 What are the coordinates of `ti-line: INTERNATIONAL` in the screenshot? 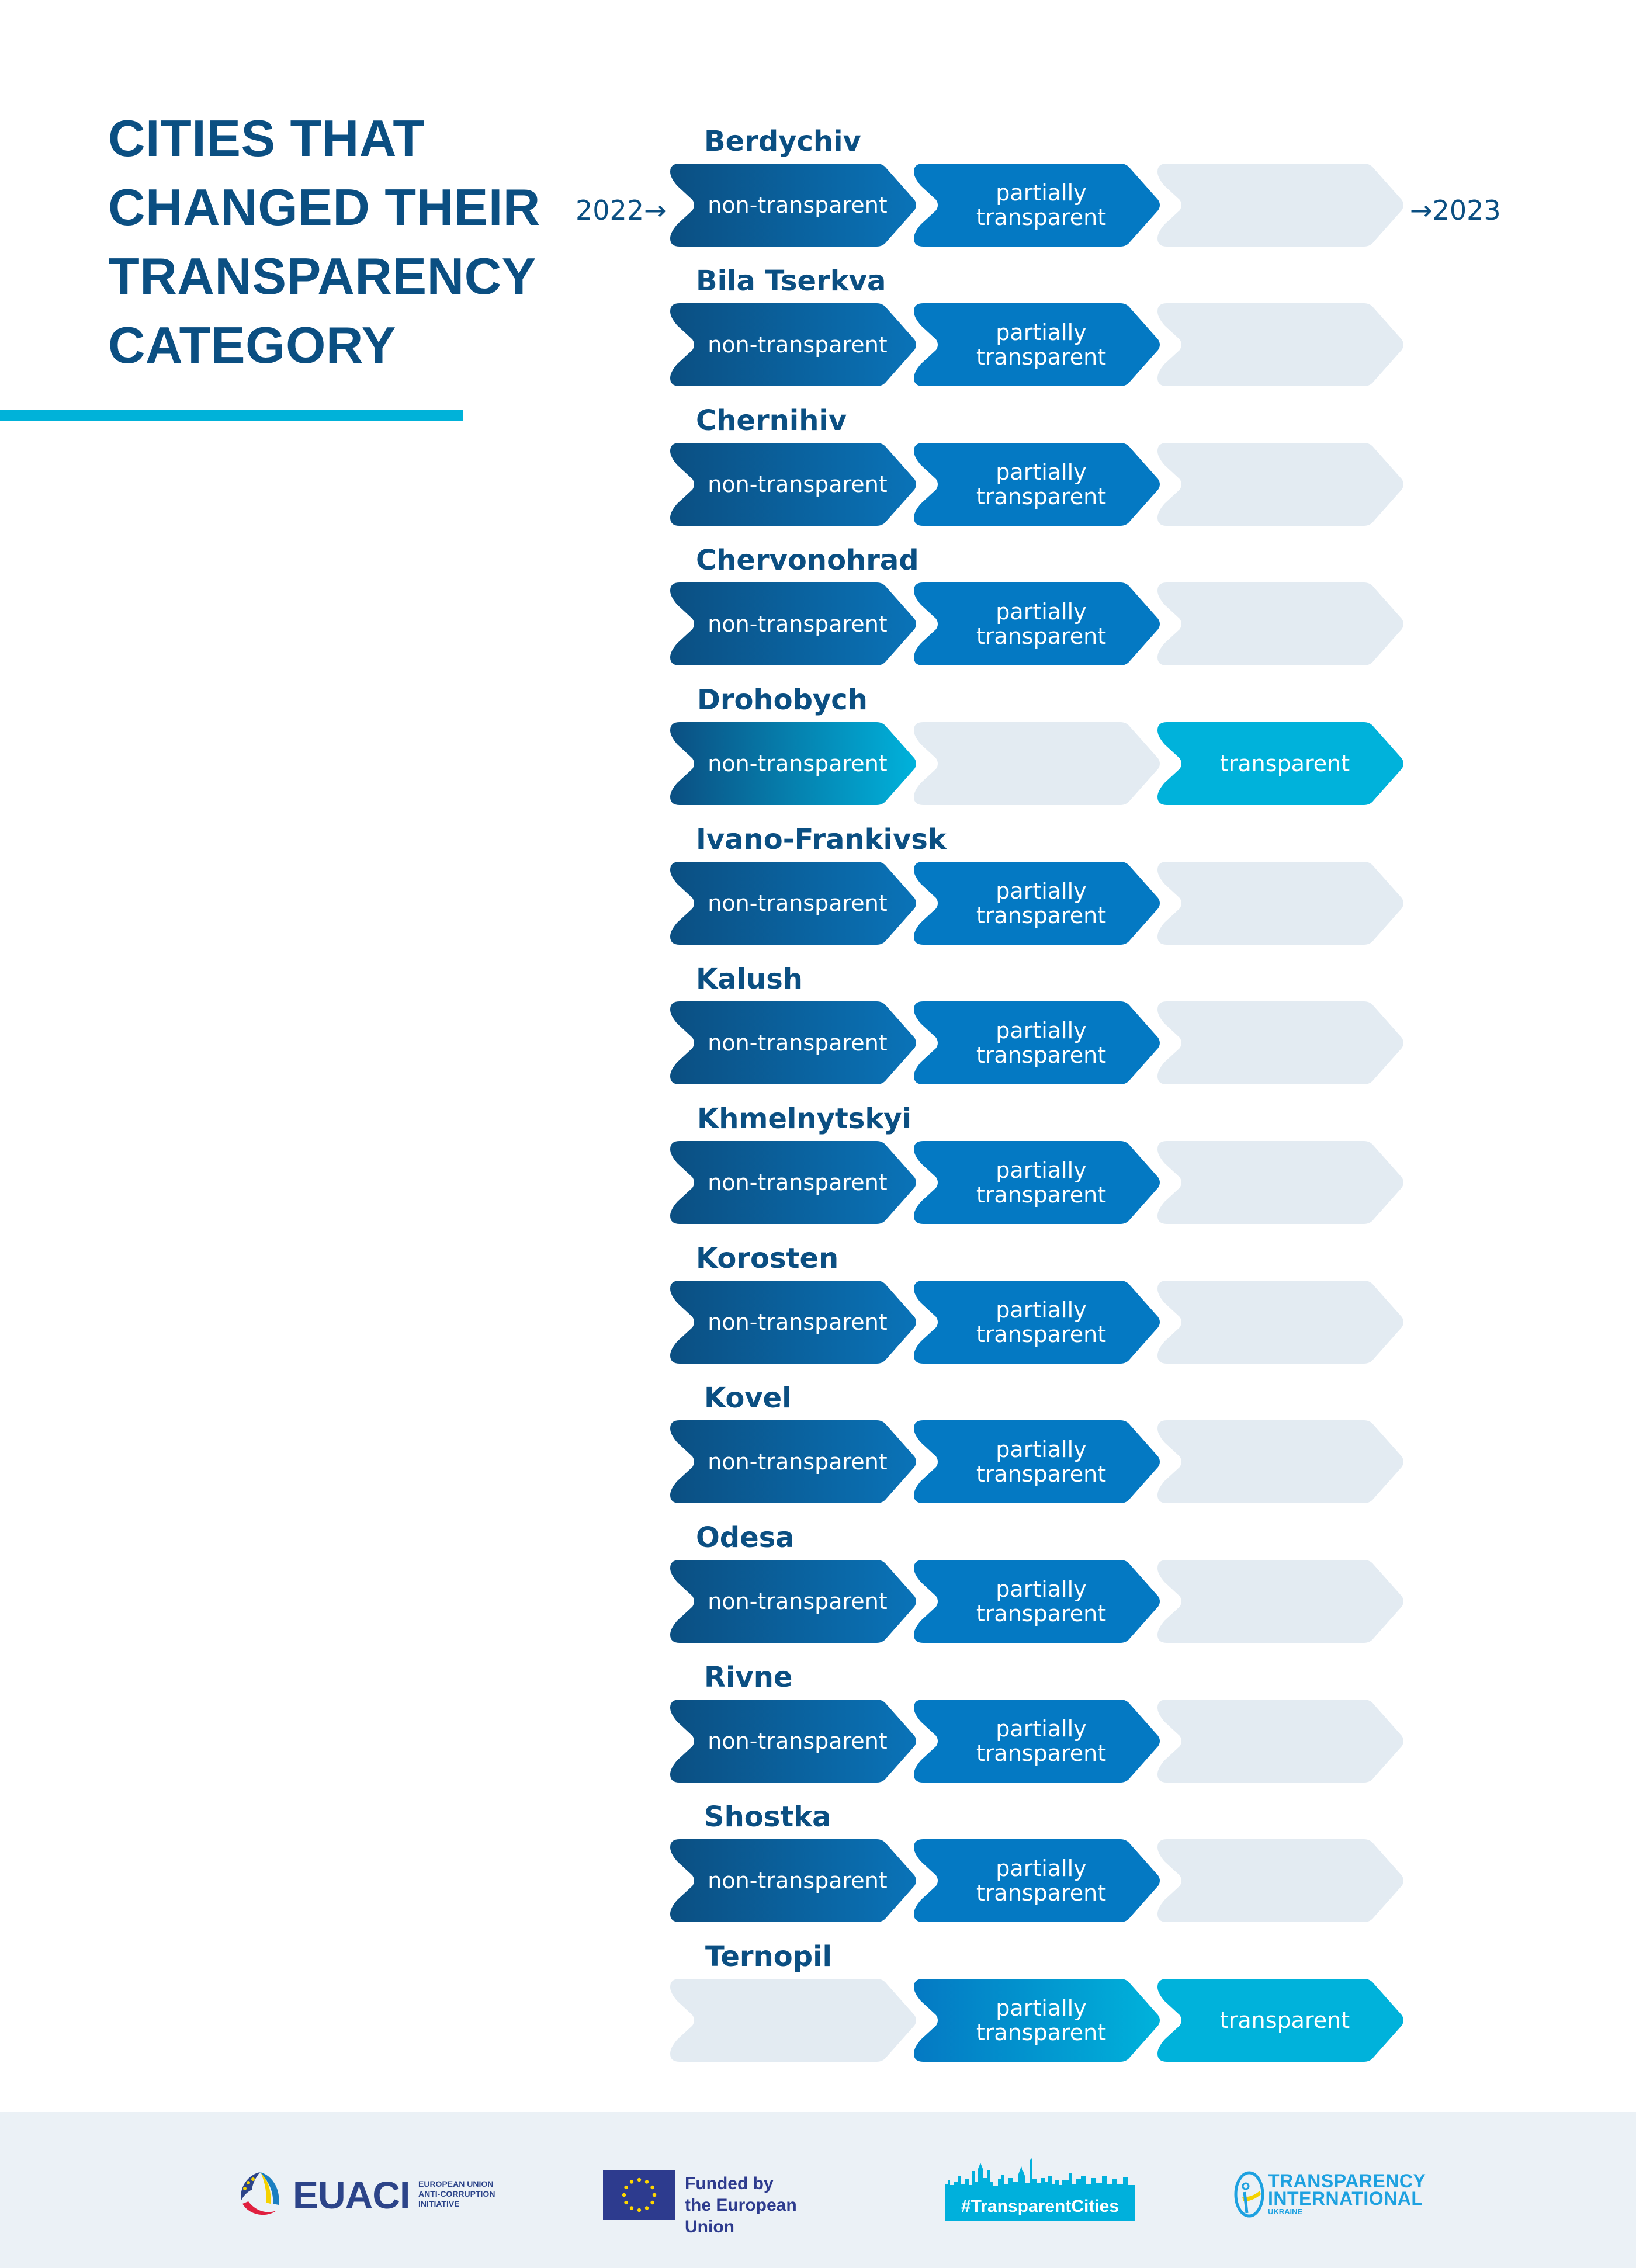 It's located at (1345, 2198).